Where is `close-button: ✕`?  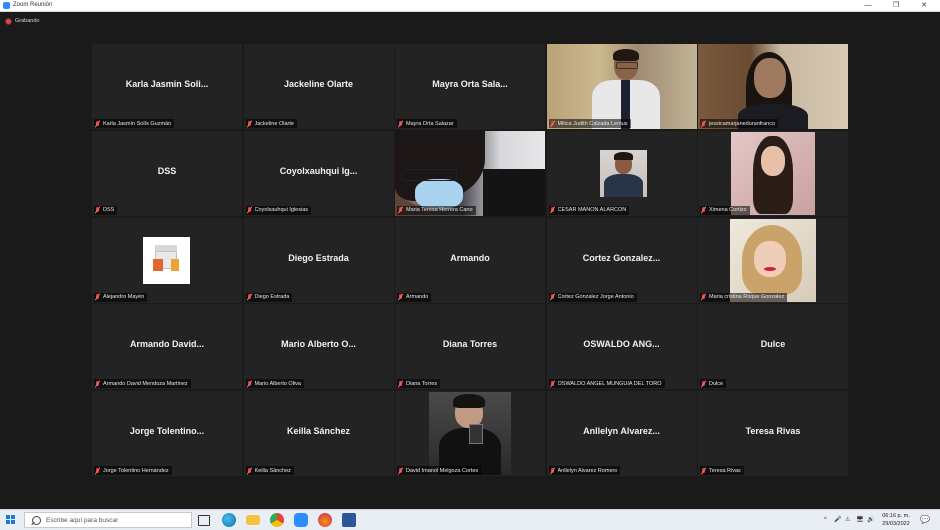
close-button: ✕ is located at coordinates (924, 5).